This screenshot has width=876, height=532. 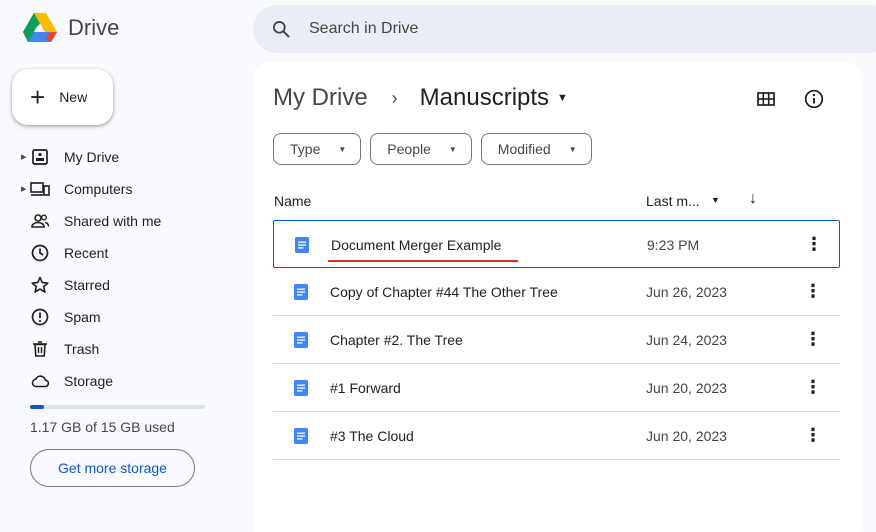 What do you see at coordinates (92, 157) in the screenshot?
I see `sidebar-item-label: My Drive` at bounding box center [92, 157].